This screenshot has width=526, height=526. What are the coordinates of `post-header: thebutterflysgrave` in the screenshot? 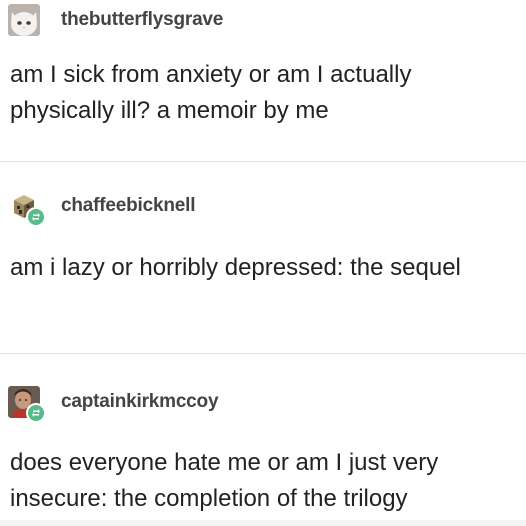 It's located at (115, 20).